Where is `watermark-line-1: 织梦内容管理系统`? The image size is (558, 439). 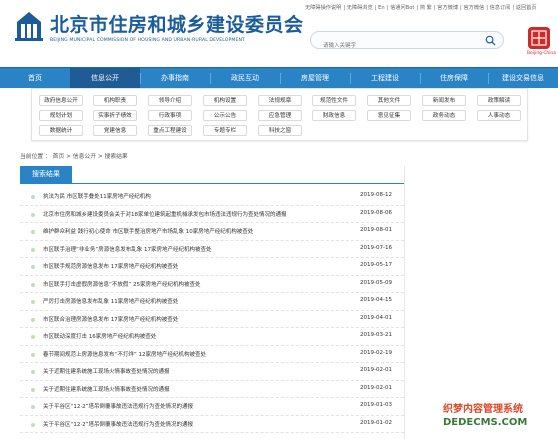 watermark-line-1: 织梦内容管理系统 is located at coordinates (483, 409).